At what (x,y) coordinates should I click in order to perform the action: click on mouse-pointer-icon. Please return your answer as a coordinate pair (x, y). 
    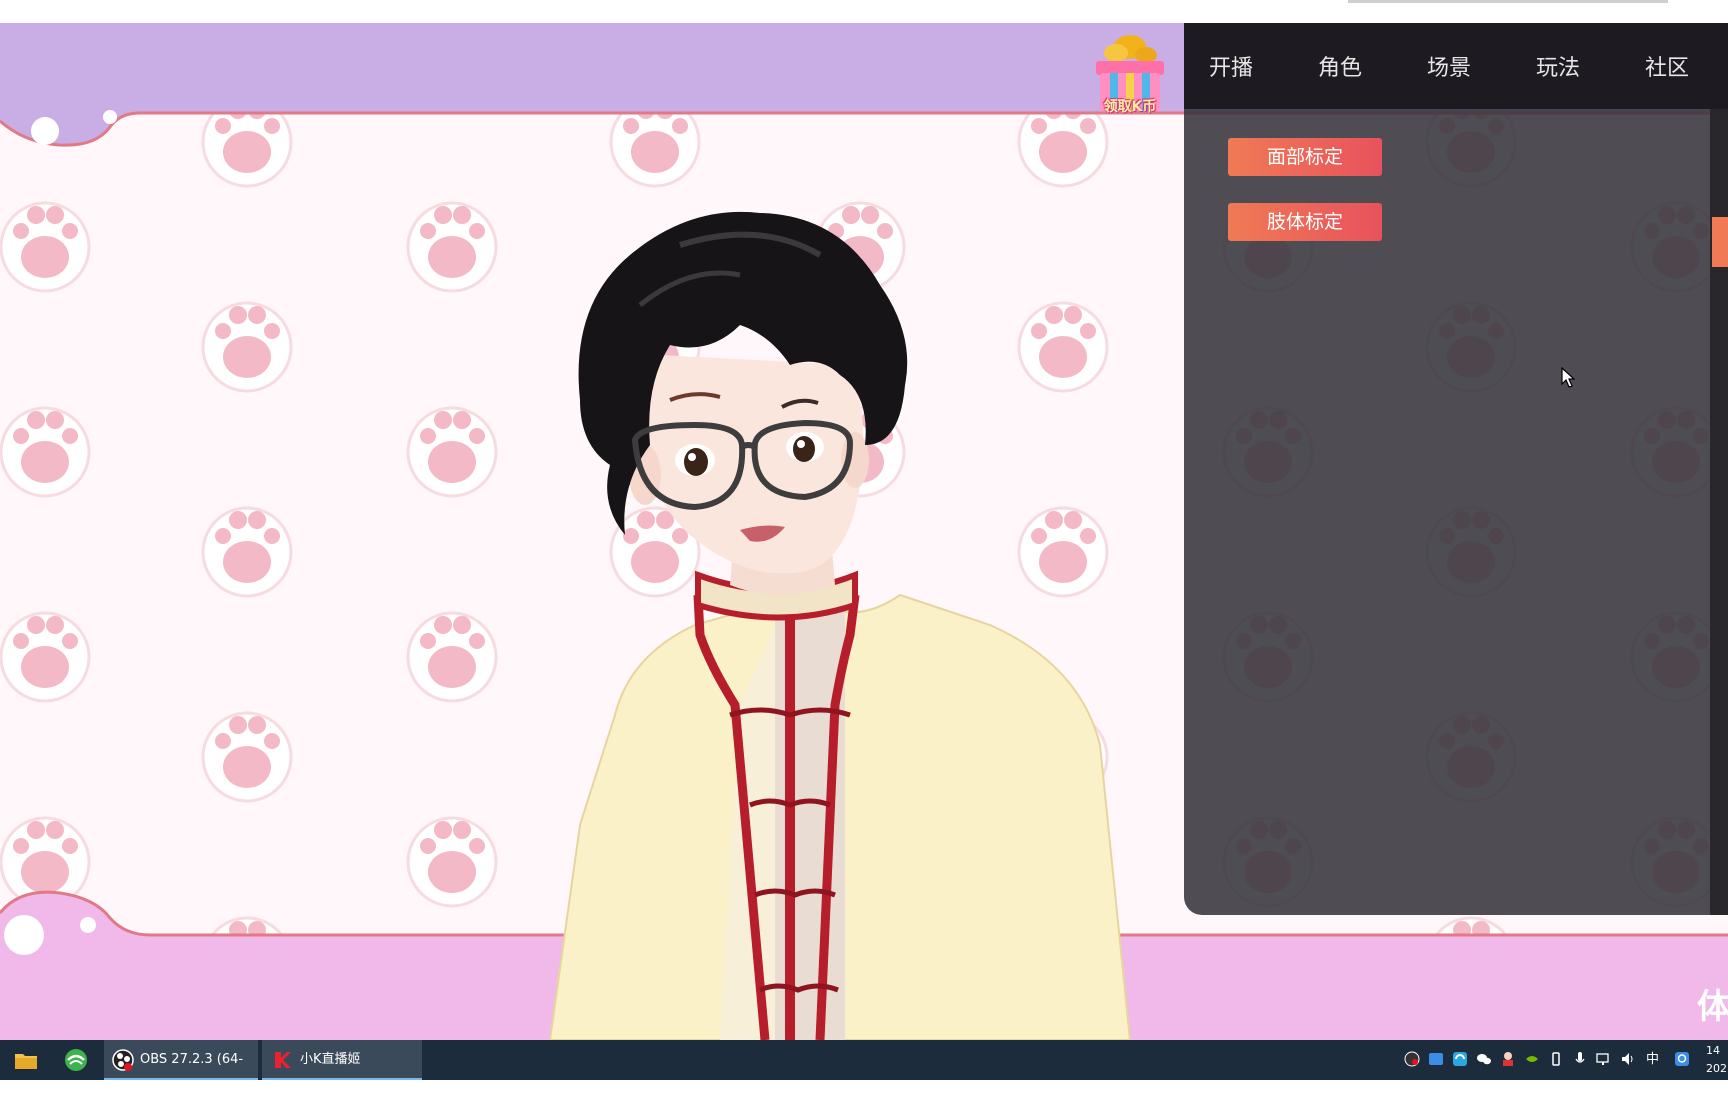
    Looking at the image, I should click on (1568, 377).